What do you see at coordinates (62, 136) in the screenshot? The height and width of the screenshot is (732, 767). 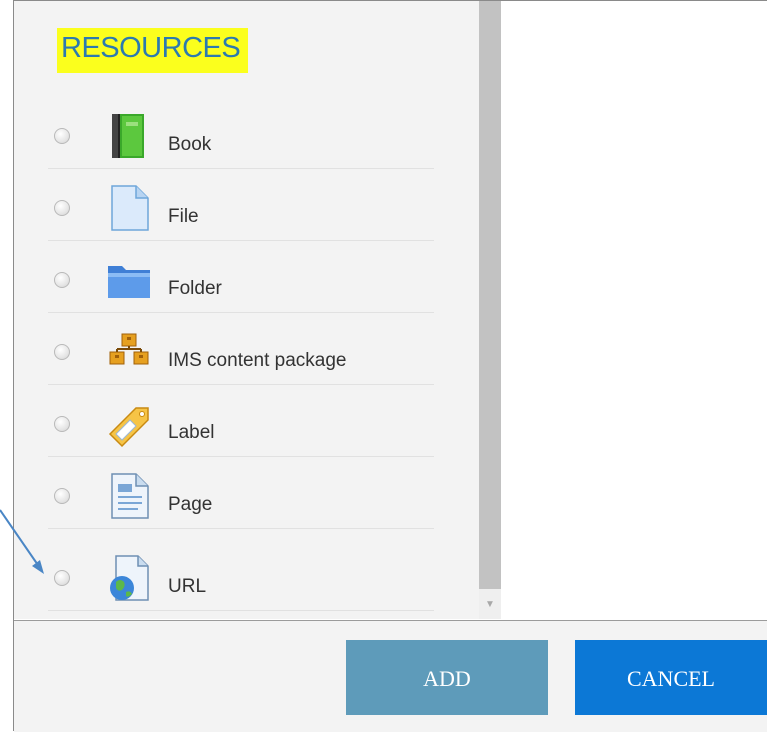 I see `radio-book` at bounding box center [62, 136].